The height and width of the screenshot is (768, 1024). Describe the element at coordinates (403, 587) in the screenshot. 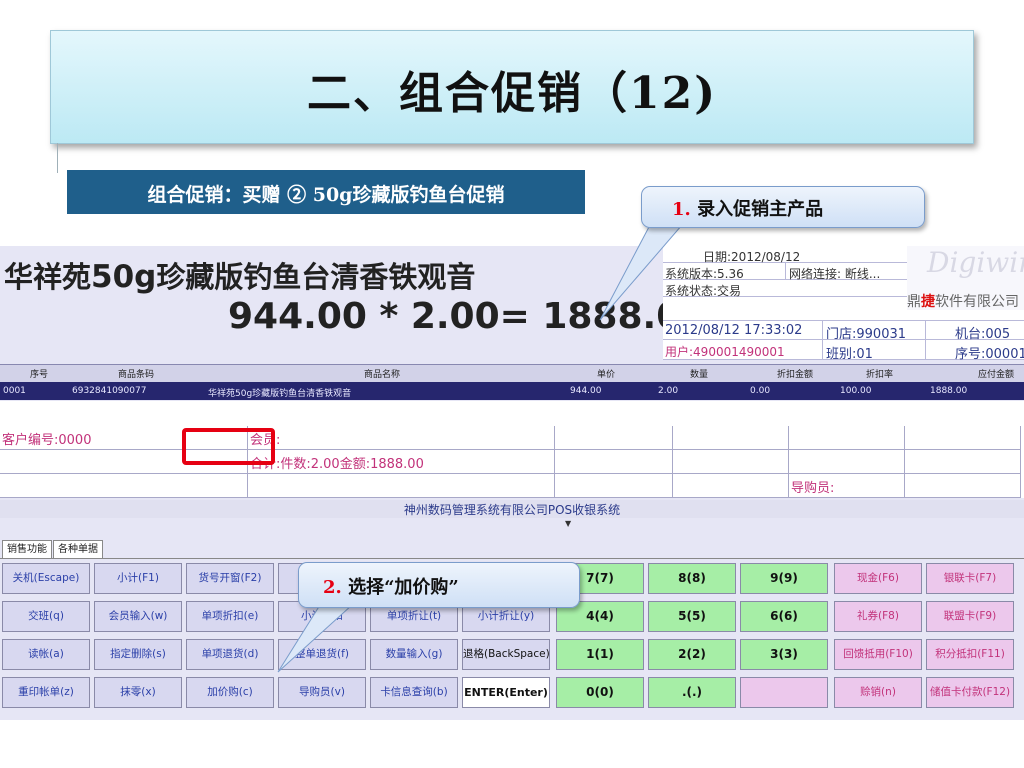

I see `callout-2-text: 选择“加价购”` at that location.